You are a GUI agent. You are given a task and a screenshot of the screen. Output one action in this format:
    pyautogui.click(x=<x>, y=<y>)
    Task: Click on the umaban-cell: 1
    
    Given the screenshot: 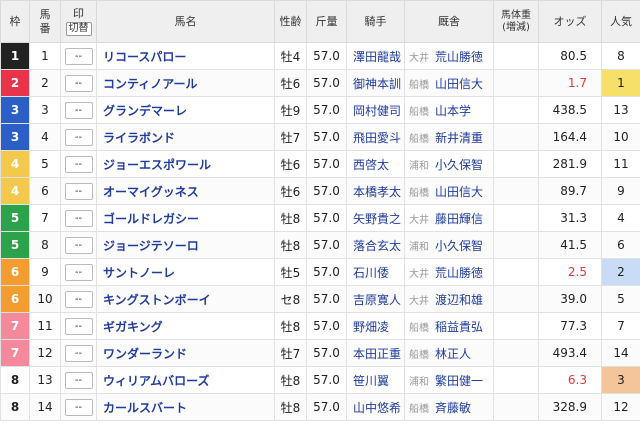 What is the action you would take?
    pyautogui.click(x=45, y=56)
    